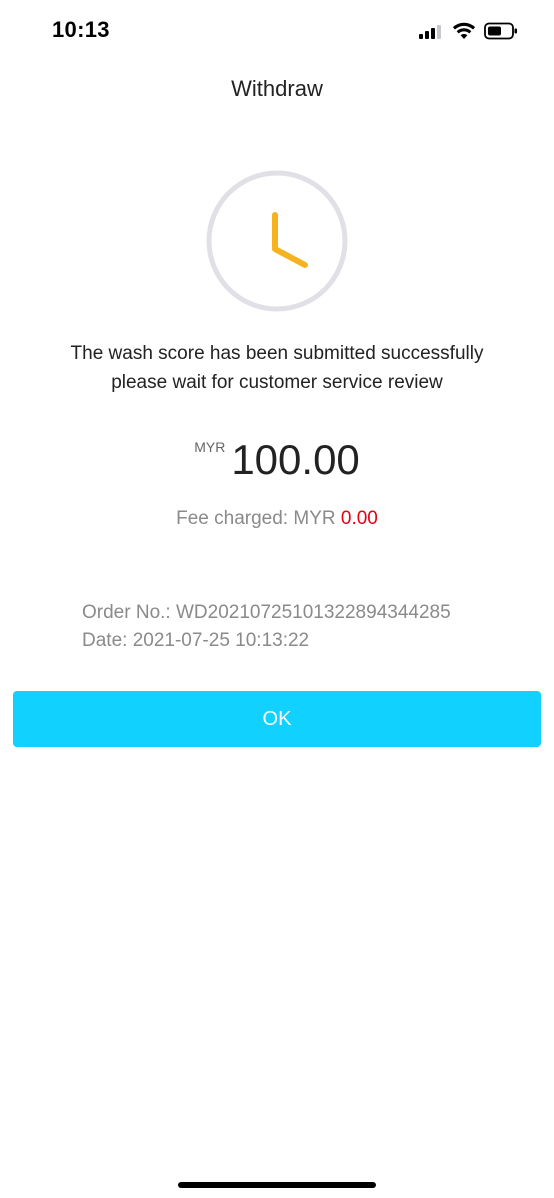 The width and height of the screenshot is (554, 1198). Describe the element at coordinates (295, 459) in the screenshot. I see `amount-value: 100.00` at that location.